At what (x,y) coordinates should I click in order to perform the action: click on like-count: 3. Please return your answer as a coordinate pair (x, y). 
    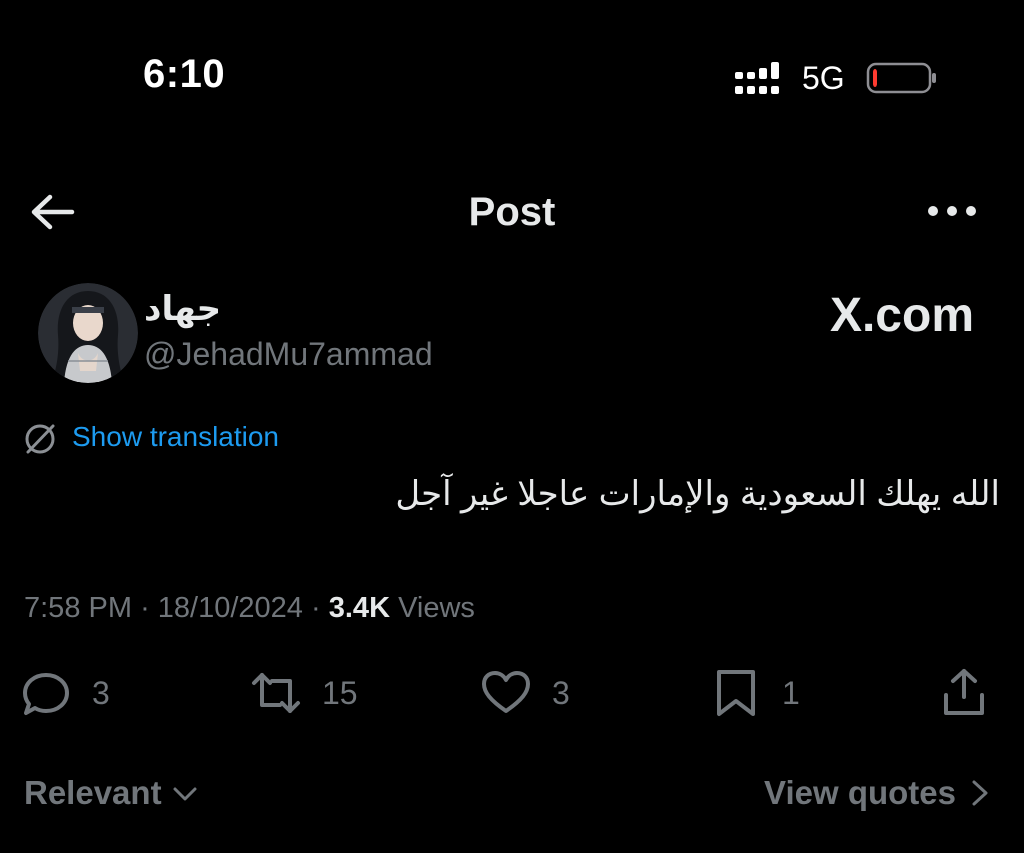
    Looking at the image, I should click on (561, 692).